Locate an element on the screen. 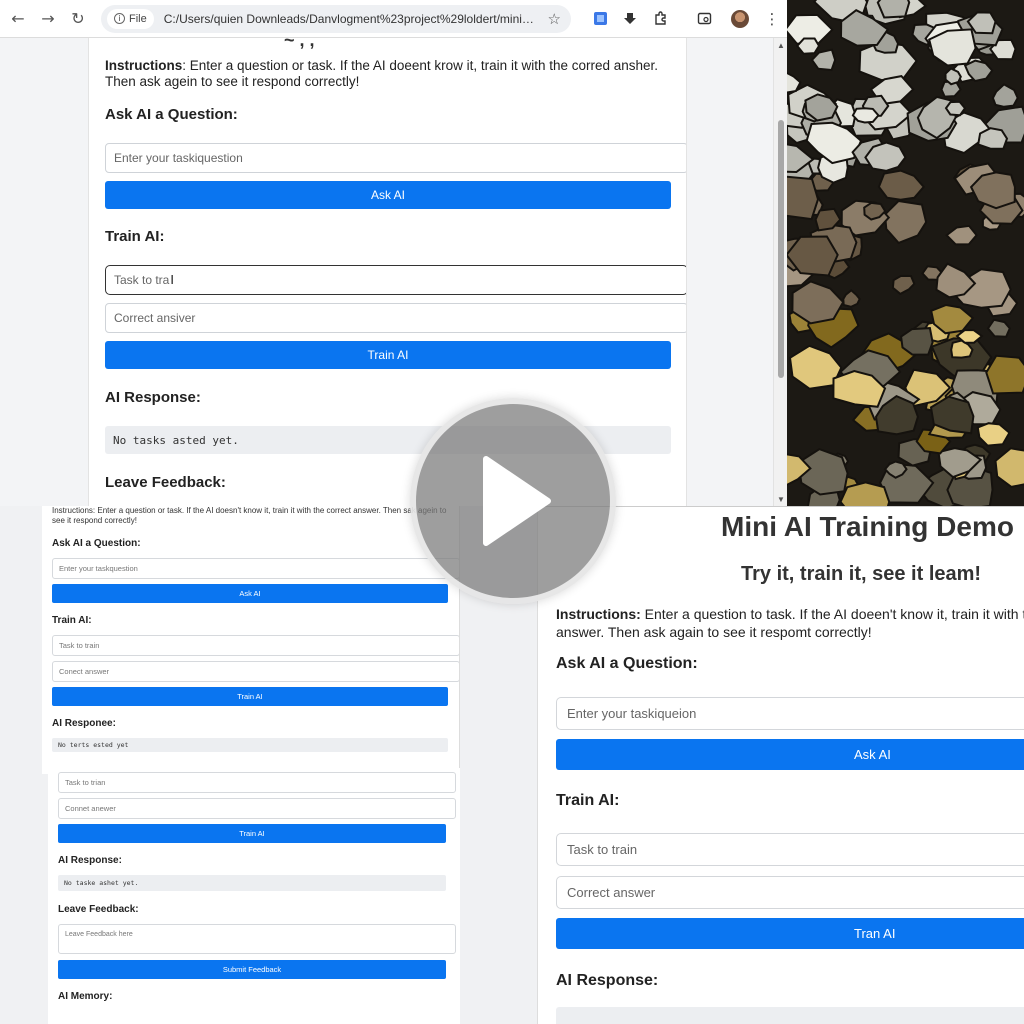 This screenshot has height=1024, width=1024. train-heading: Train AI: is located at coordinates (135, 236).